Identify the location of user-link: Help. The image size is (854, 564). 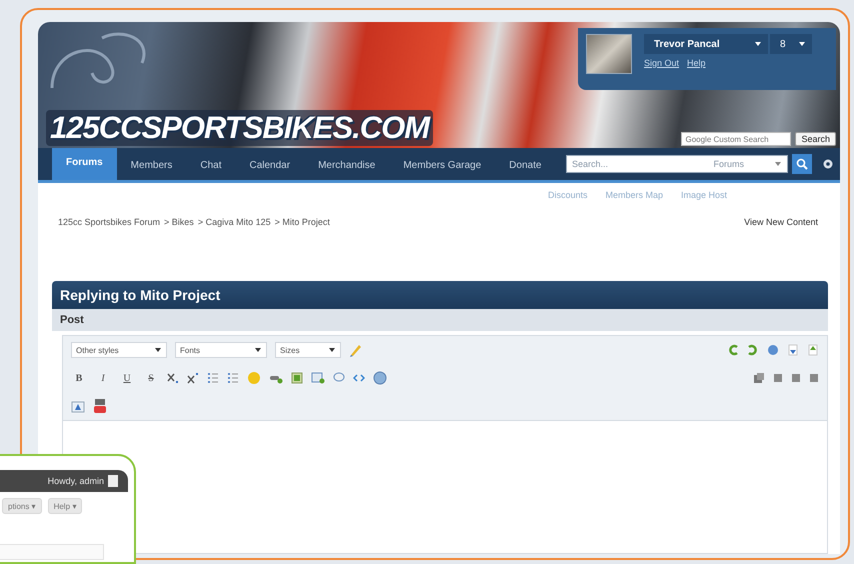
(696, 63).